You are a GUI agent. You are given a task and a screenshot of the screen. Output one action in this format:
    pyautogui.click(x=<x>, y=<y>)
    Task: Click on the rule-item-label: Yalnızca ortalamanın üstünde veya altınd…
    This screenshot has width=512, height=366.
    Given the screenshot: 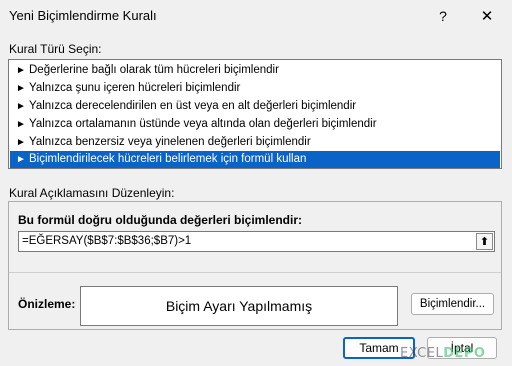 What is the action you would take?
    pyautogui.click(x=203, y=124)
    